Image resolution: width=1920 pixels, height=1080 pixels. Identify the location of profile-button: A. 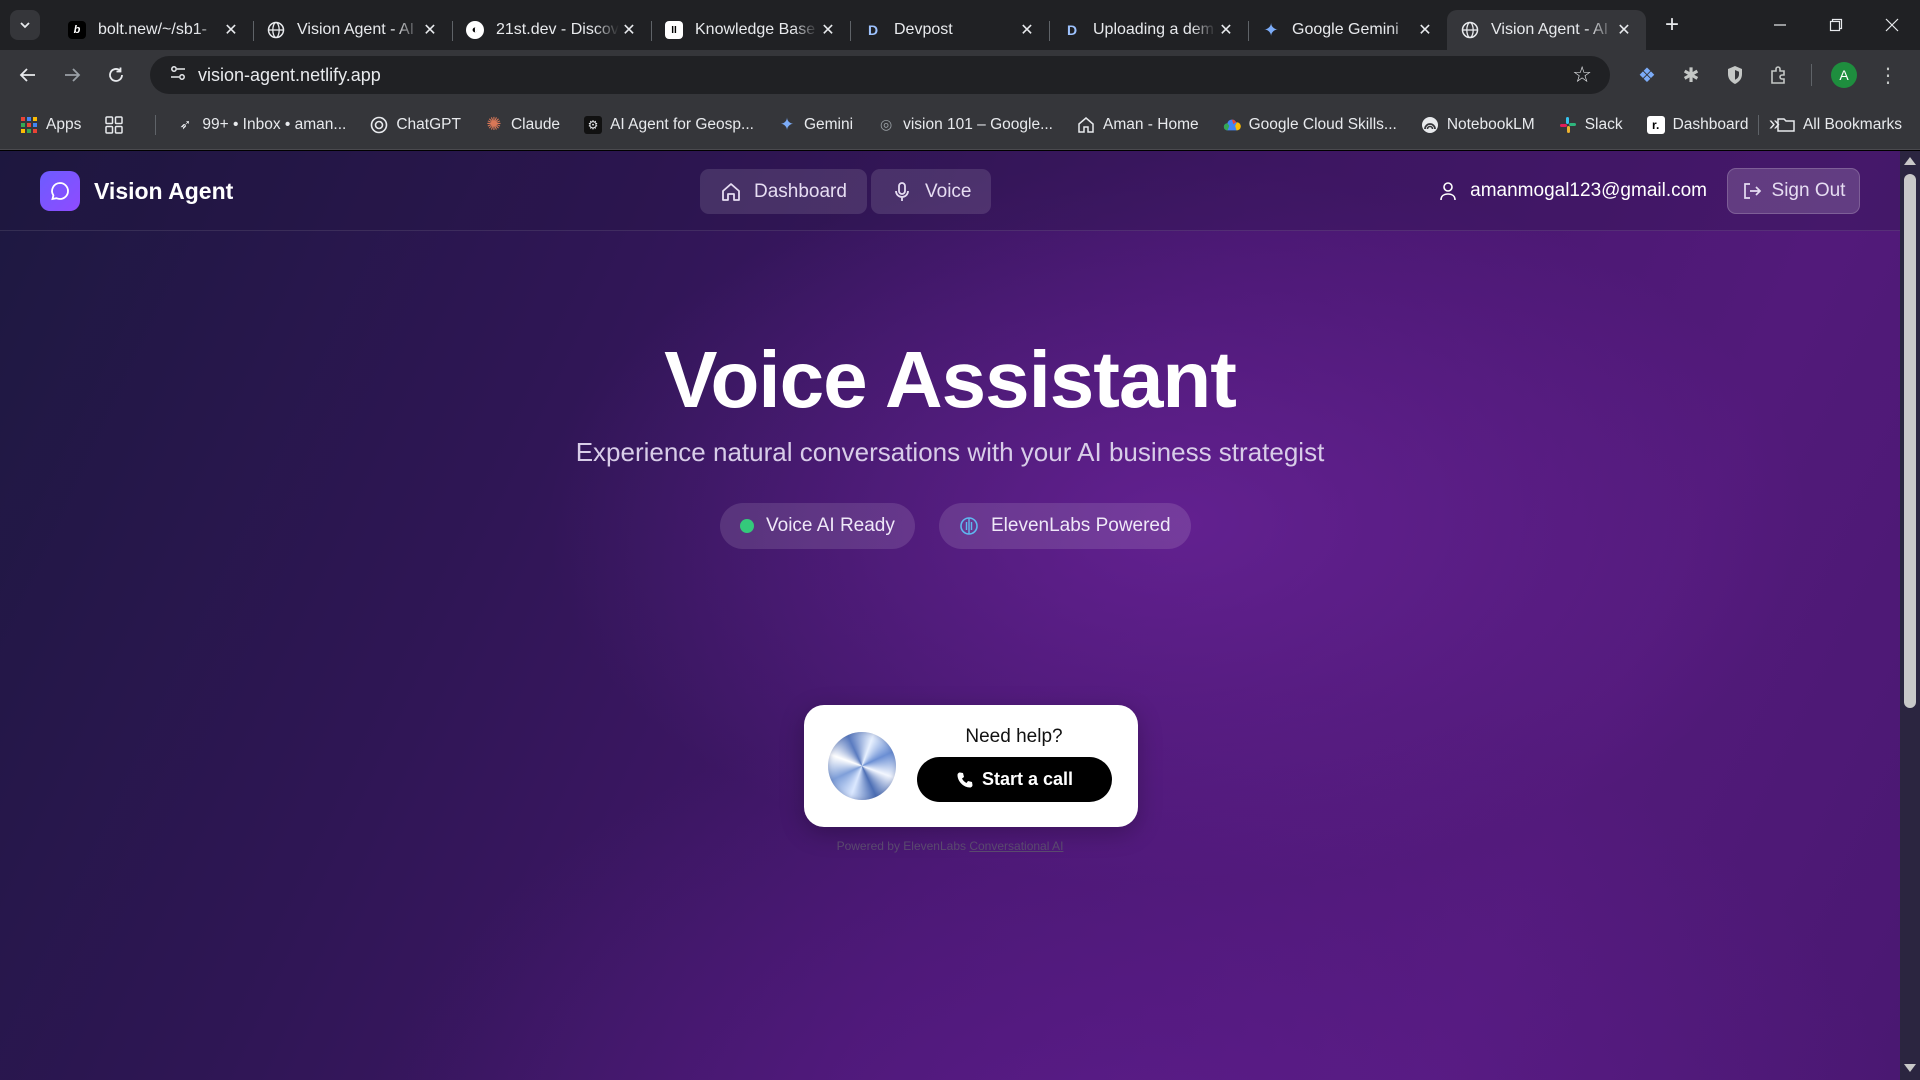
(1844, 75).